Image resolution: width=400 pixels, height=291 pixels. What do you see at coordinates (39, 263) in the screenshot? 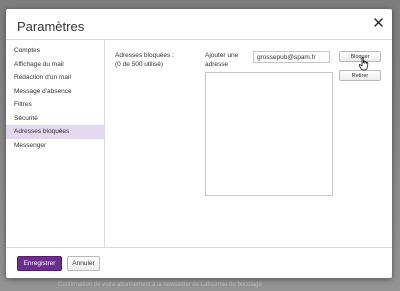
I see `save-button: Enregistrer` at bounding box center [39, 263].